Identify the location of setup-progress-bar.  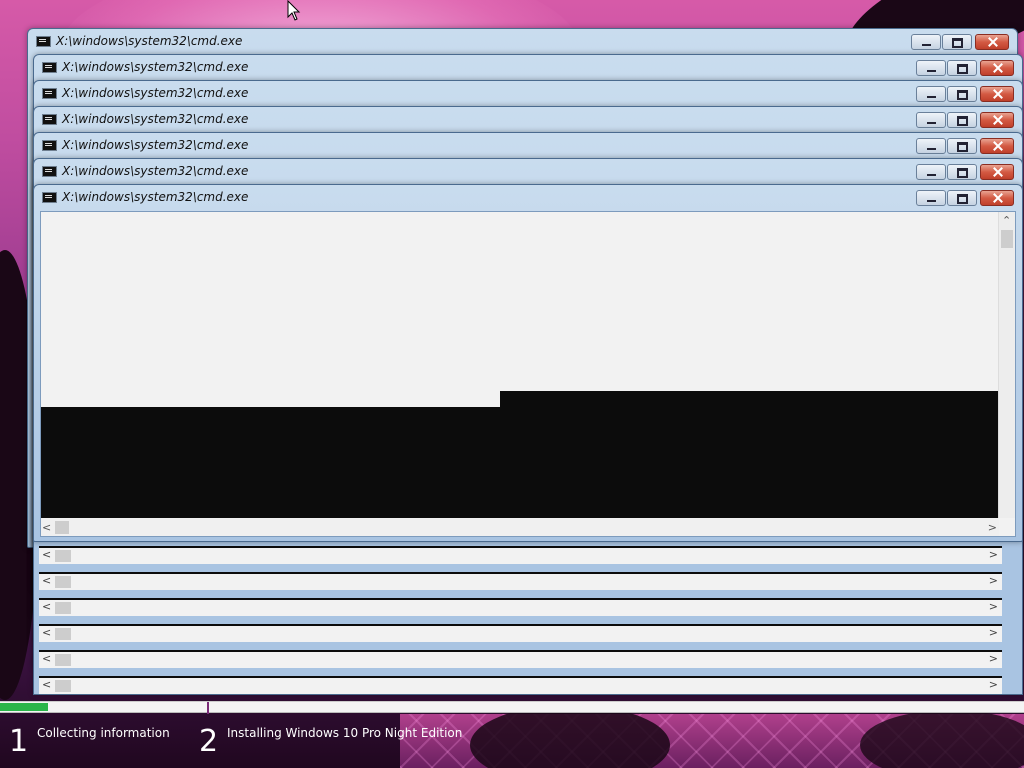
(512, 707).